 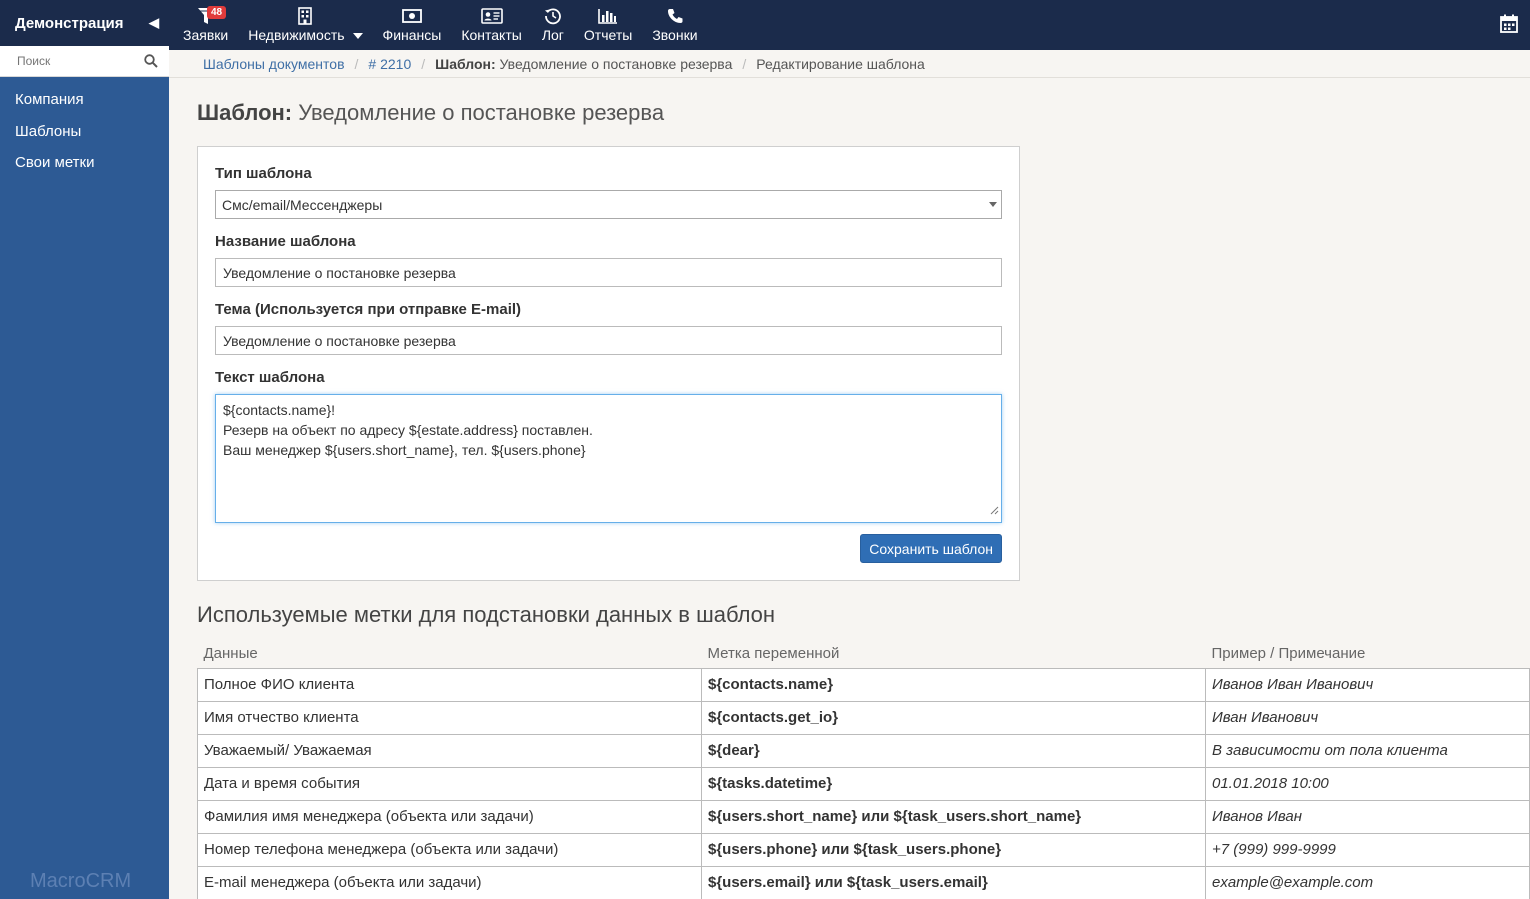 What do you see at coordinates (412, 35) in the screenshot?
I see `nav-label: Финансы` at bounding box center [412, 35].